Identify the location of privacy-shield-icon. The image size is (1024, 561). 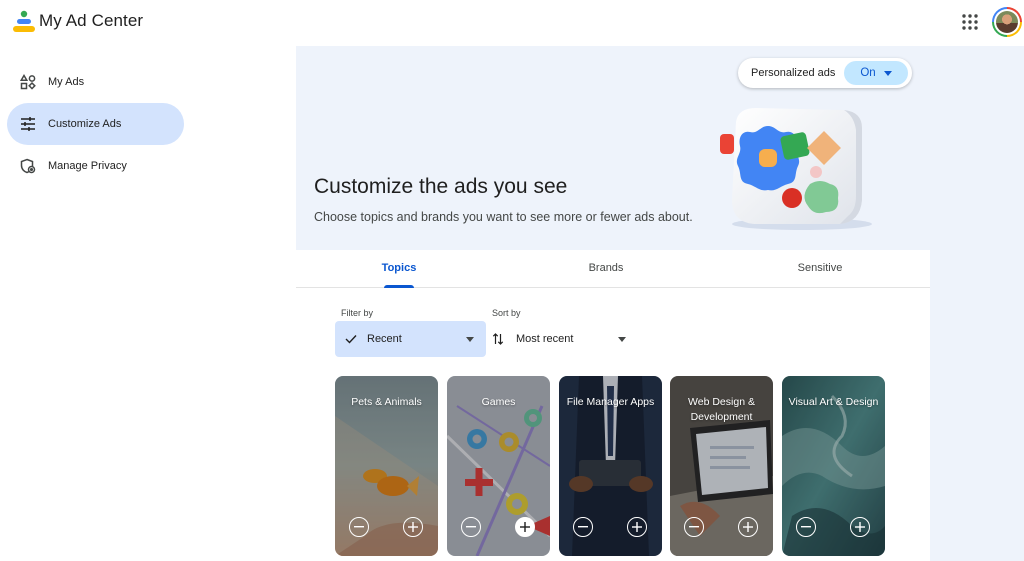
(28, 166).